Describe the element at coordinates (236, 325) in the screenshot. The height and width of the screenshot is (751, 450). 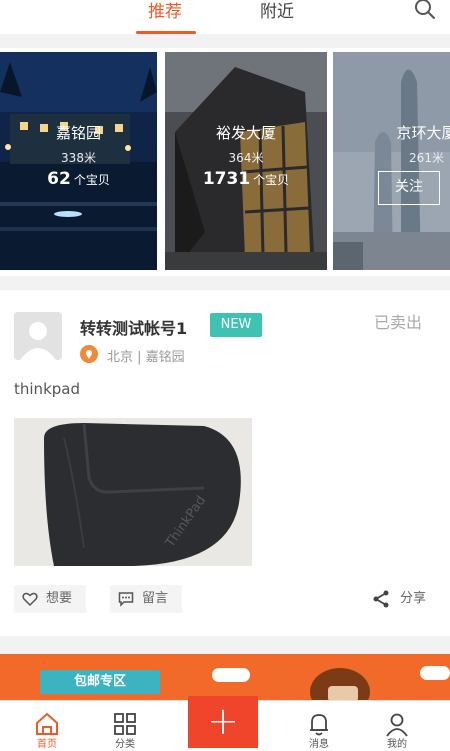
I see `new-badge: NEW` at that location.